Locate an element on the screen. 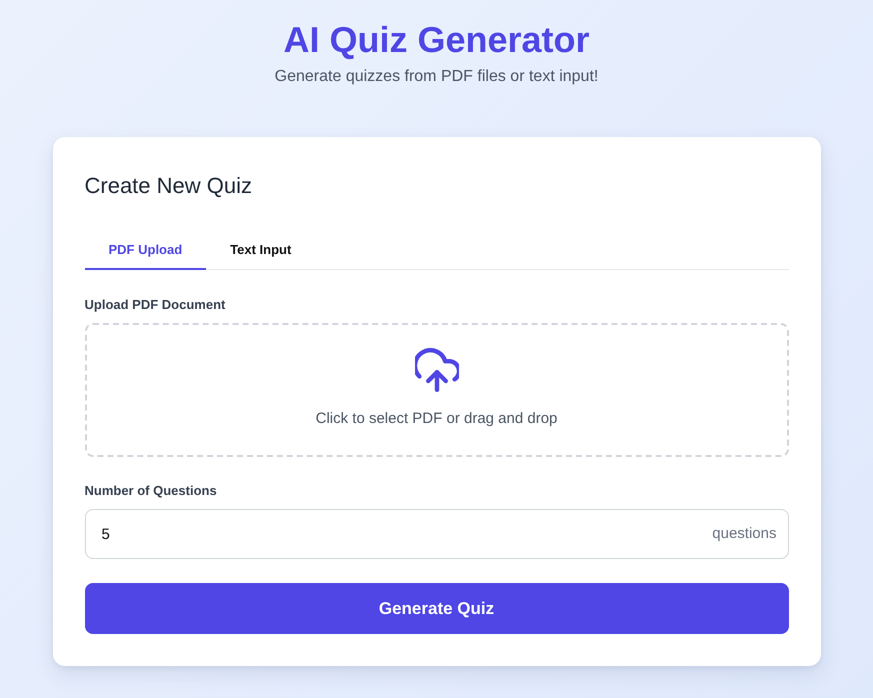 Image resolution: width=873 pixels, height=698 pixels. cloud-upload-icon is located at coordinates (436, 370).